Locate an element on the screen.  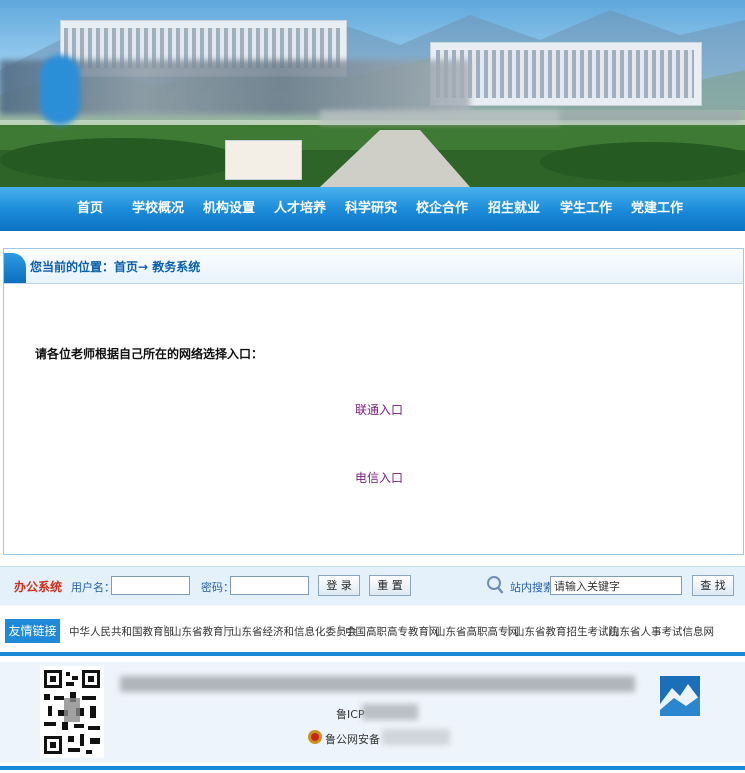
username-input is located at coordinates (150, 585).